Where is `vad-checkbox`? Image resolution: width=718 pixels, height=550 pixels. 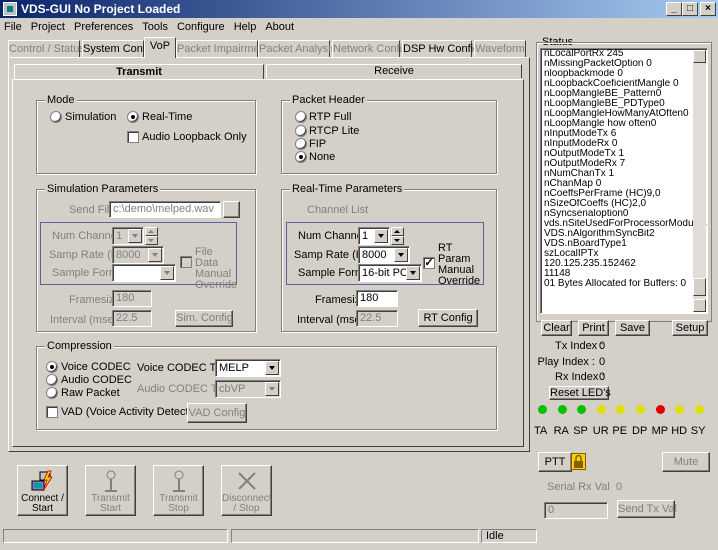
vad-checkbox is located at coordinates (52, 412).